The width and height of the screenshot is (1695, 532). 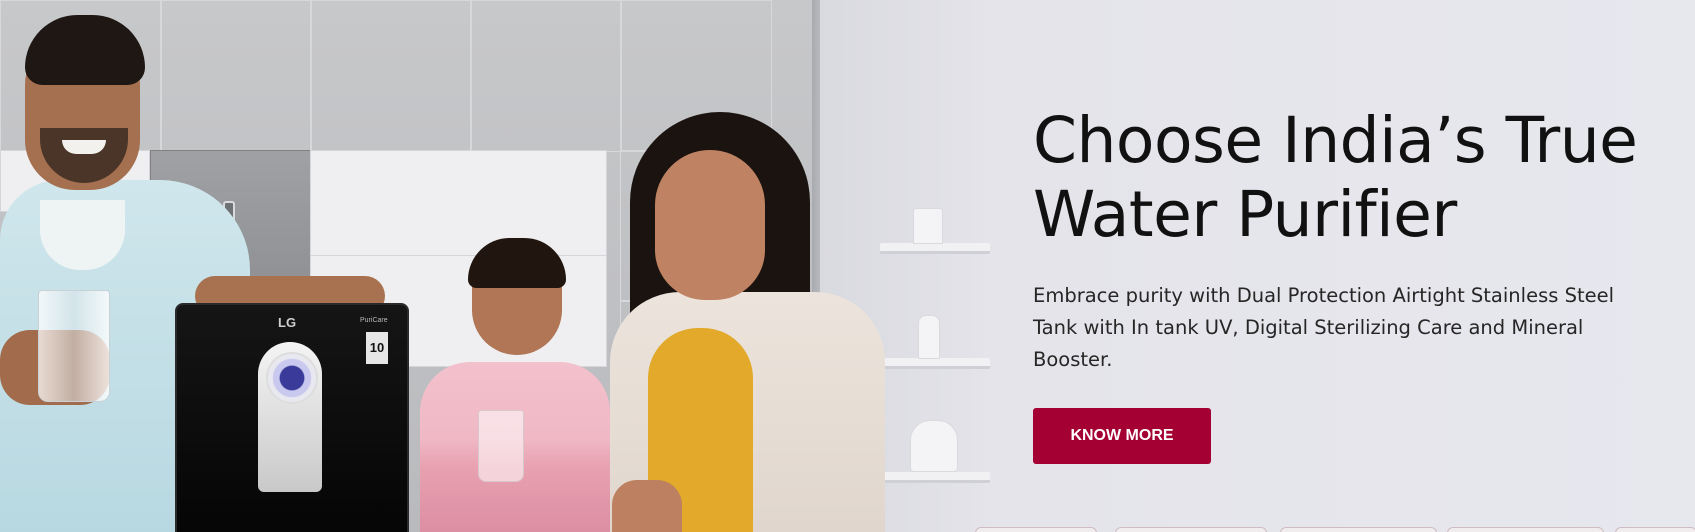 What do you see at coordinates (1245, 214) in the screenshot?
I see `headline-line-2: Water Purifier` at bounding box center [1245, 214].